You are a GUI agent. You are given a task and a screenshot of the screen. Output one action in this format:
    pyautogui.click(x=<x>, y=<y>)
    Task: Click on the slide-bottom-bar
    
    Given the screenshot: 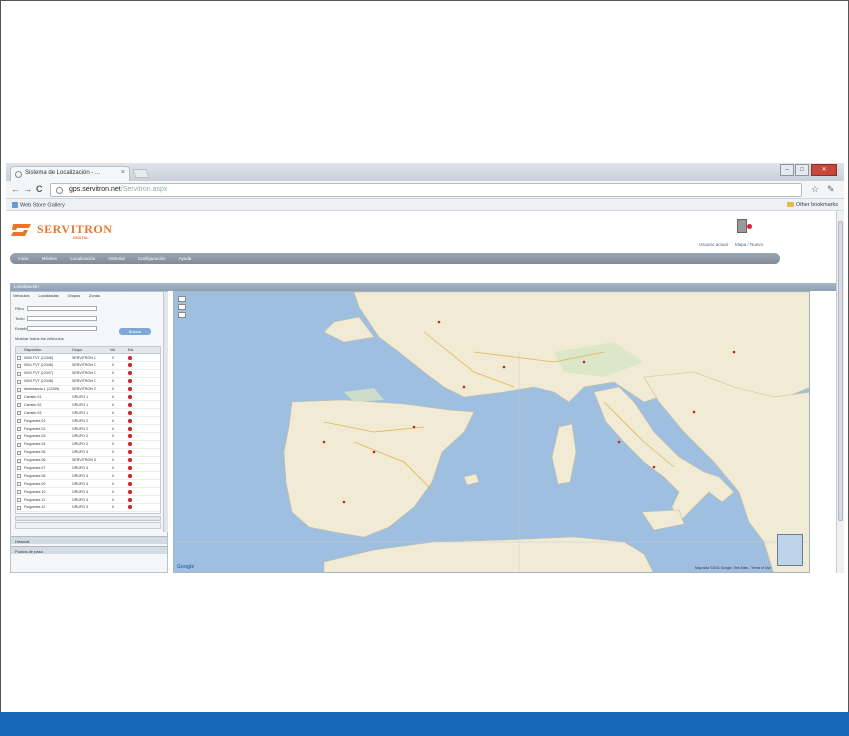 What is the action you would take?
    pyautogui.click(x=424, y=724)
    